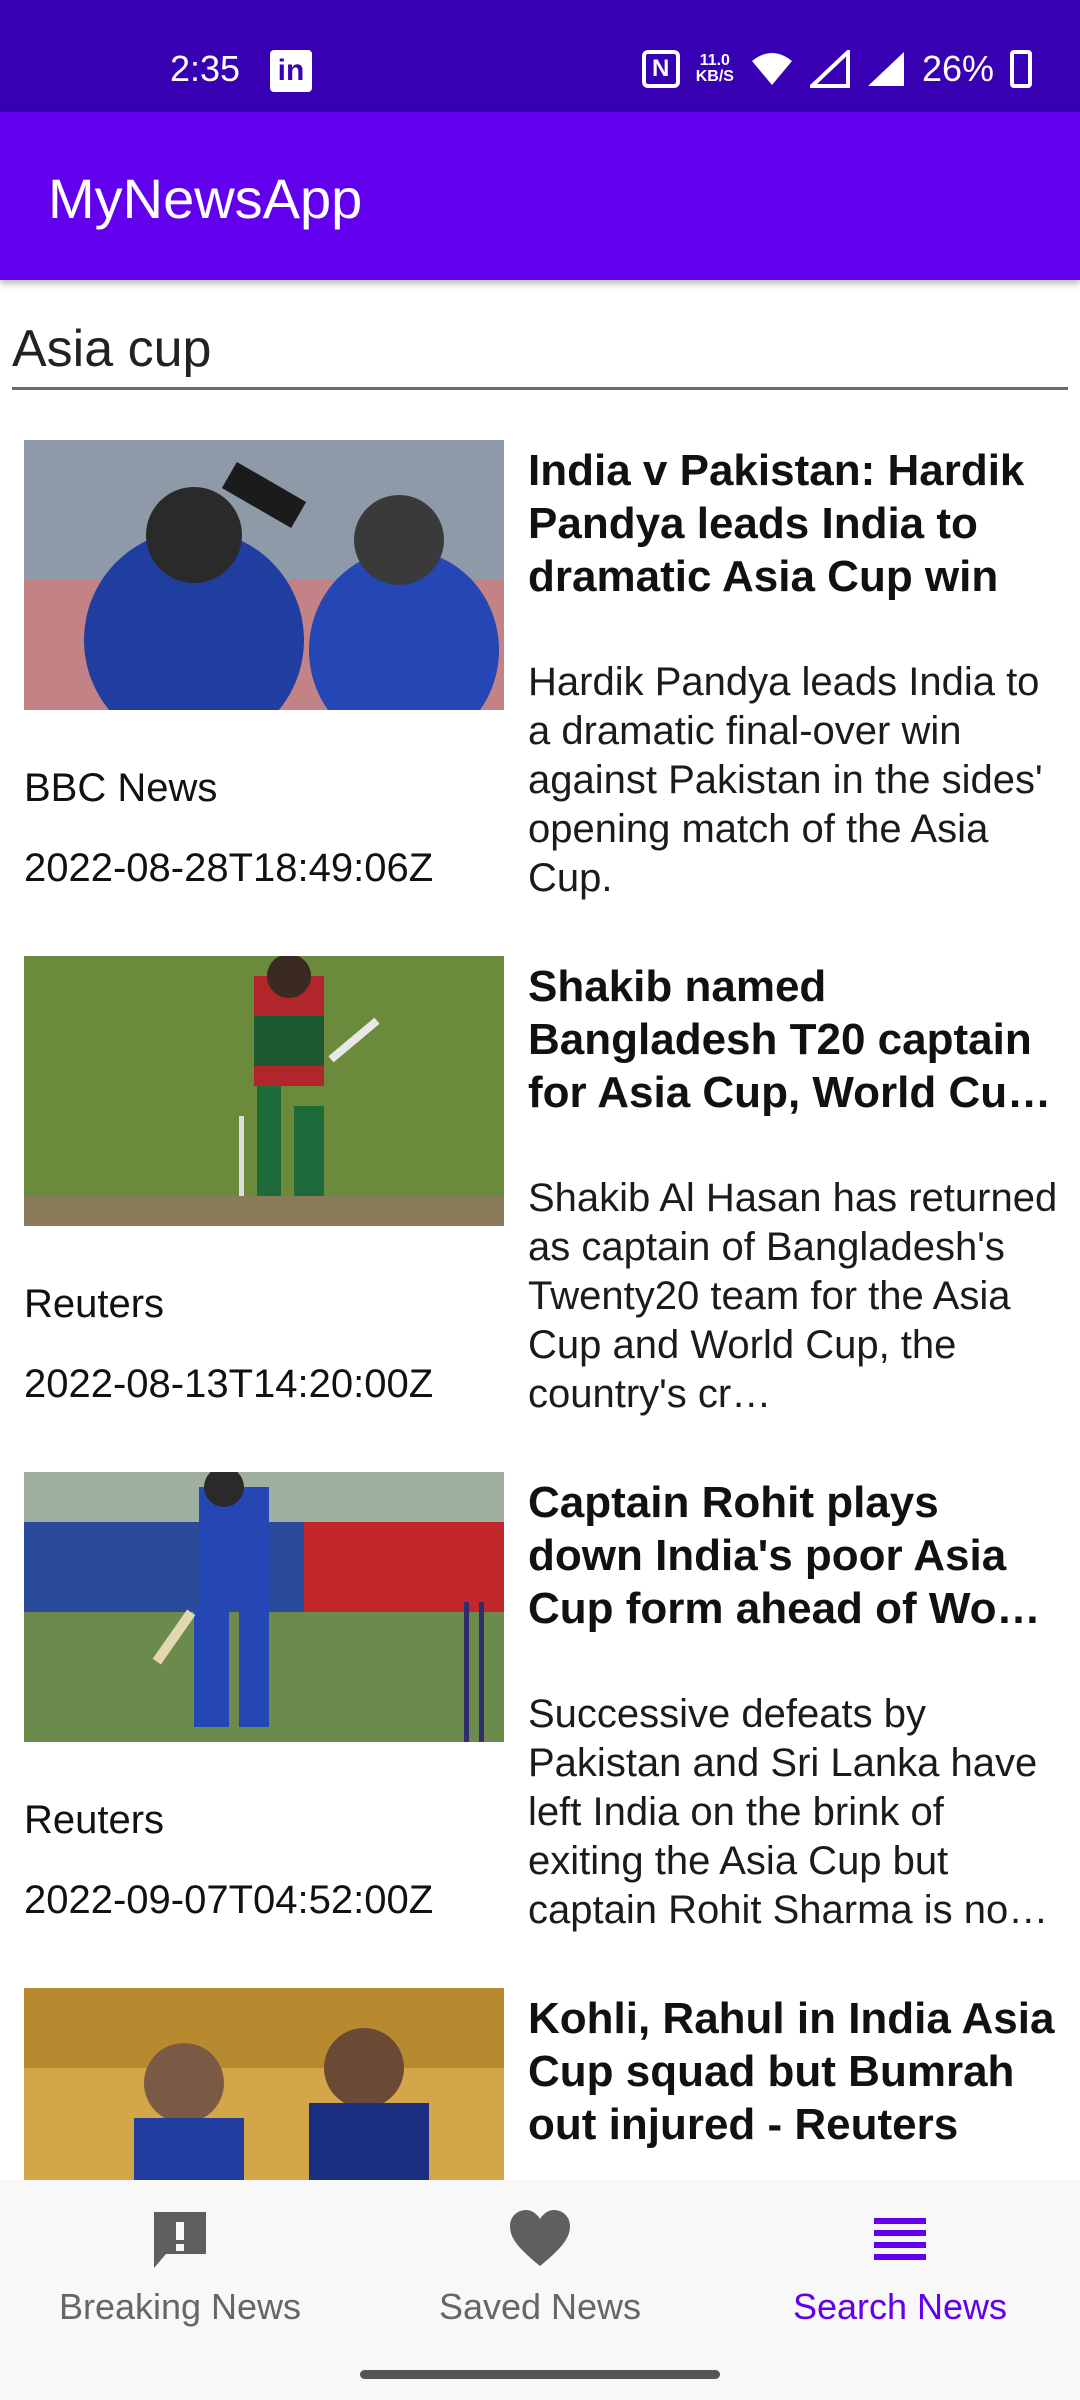 Image resolution: width=1080 pixels, height=2400 pixels. Describe the element at coordinates (714, 76) in the screenshot. I see `network-speed-unit: KB/S` at that location.